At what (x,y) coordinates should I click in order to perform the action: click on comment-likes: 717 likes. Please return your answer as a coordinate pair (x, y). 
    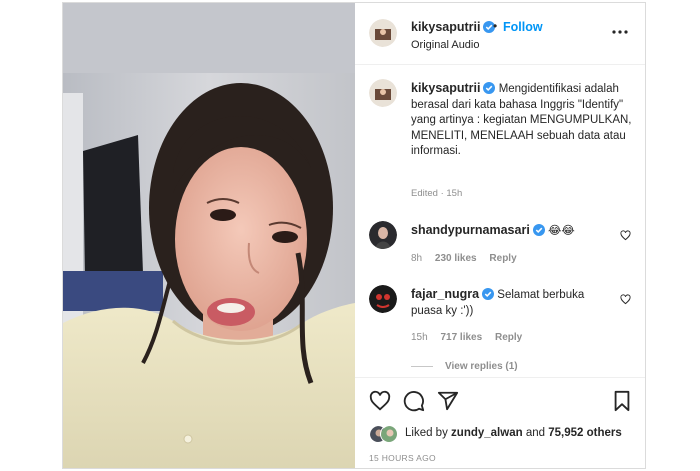
    Looking at the image, I should click on (461, 337).